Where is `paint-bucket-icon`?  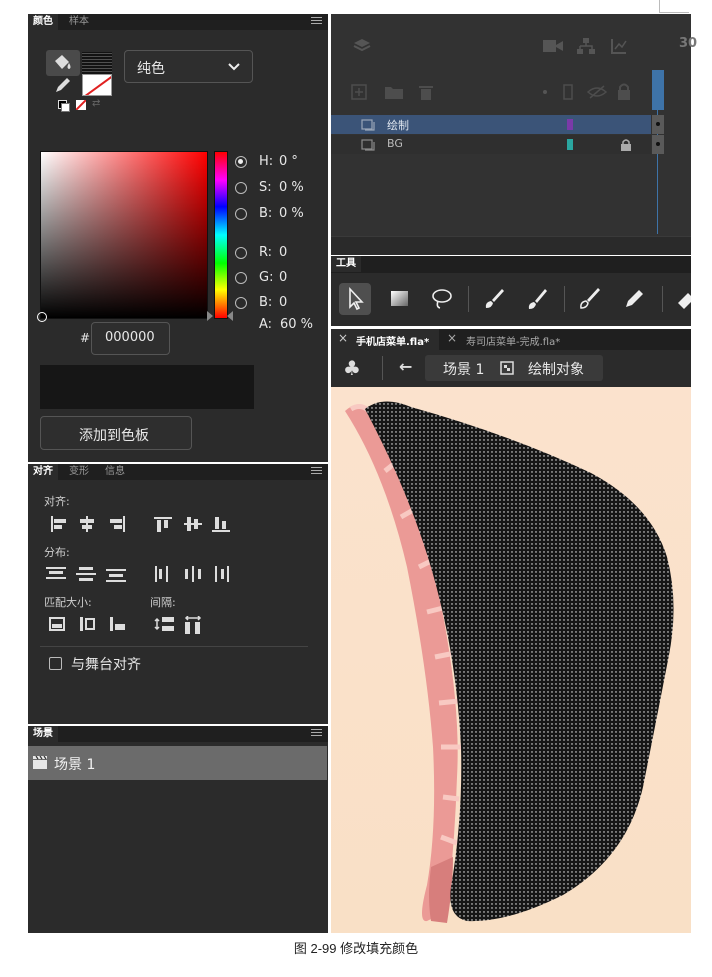 paint-bucket-icon is located at coordinates (63, 62).